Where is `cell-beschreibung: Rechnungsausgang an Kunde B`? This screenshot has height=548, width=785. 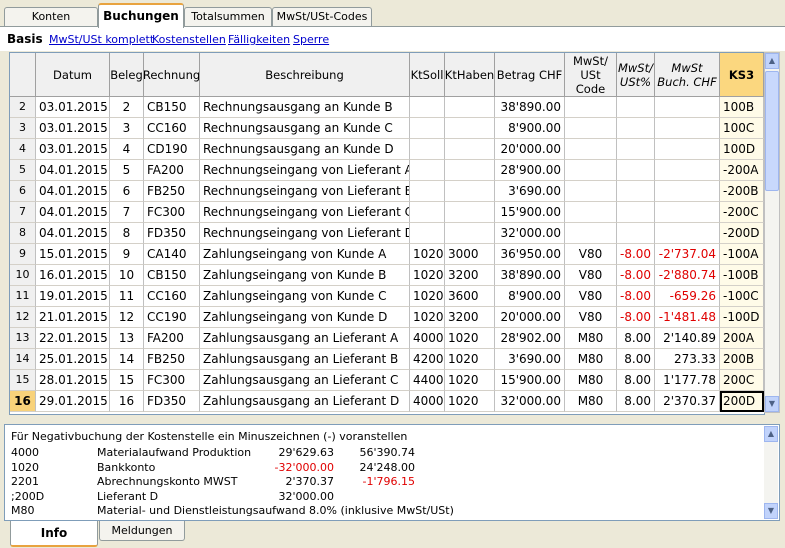 cell-beschreibung: Rechnungsausgang an Kunde B is located at coordinates (305, 107).